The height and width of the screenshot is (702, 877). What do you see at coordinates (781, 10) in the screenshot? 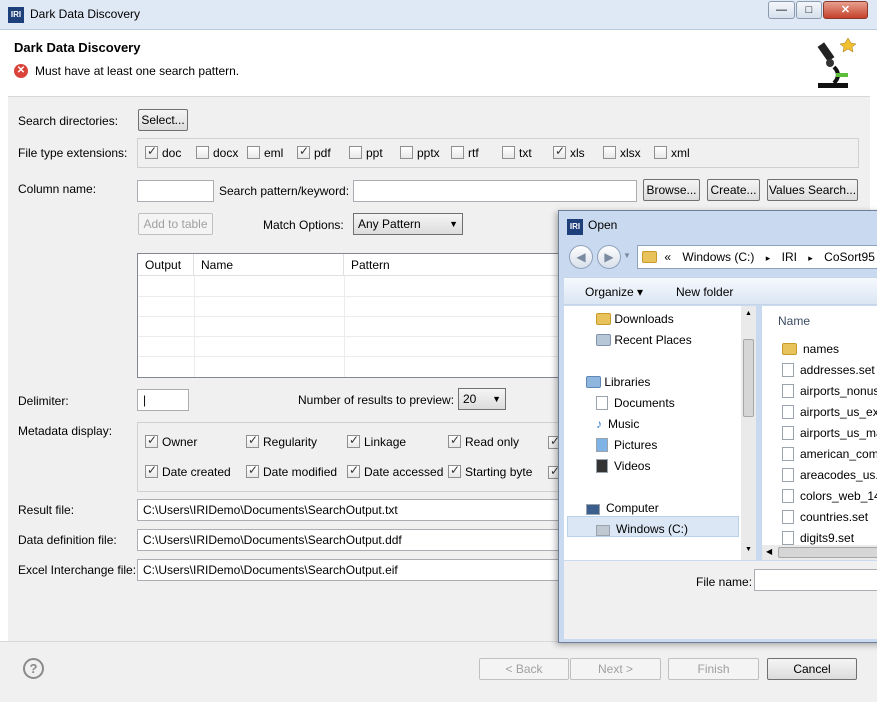
I see `minimize-button: —` at bounding box center [781, 10].